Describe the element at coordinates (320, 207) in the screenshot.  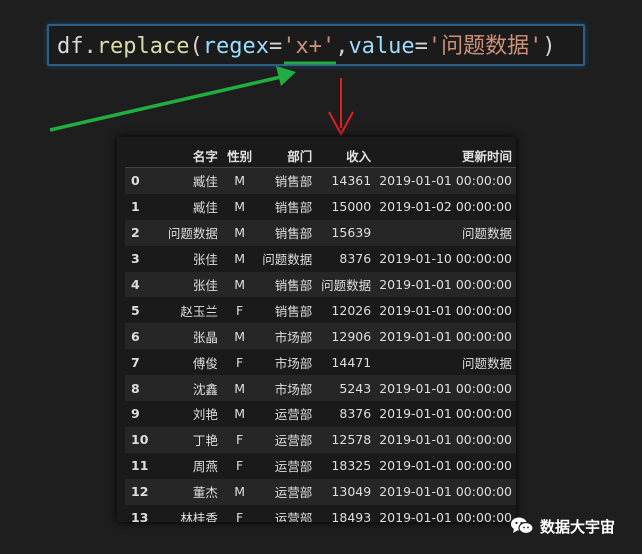
I see `table-row: 1 臧佳 M 销售部 15000 2019-01-02 00:00:00` at that location.